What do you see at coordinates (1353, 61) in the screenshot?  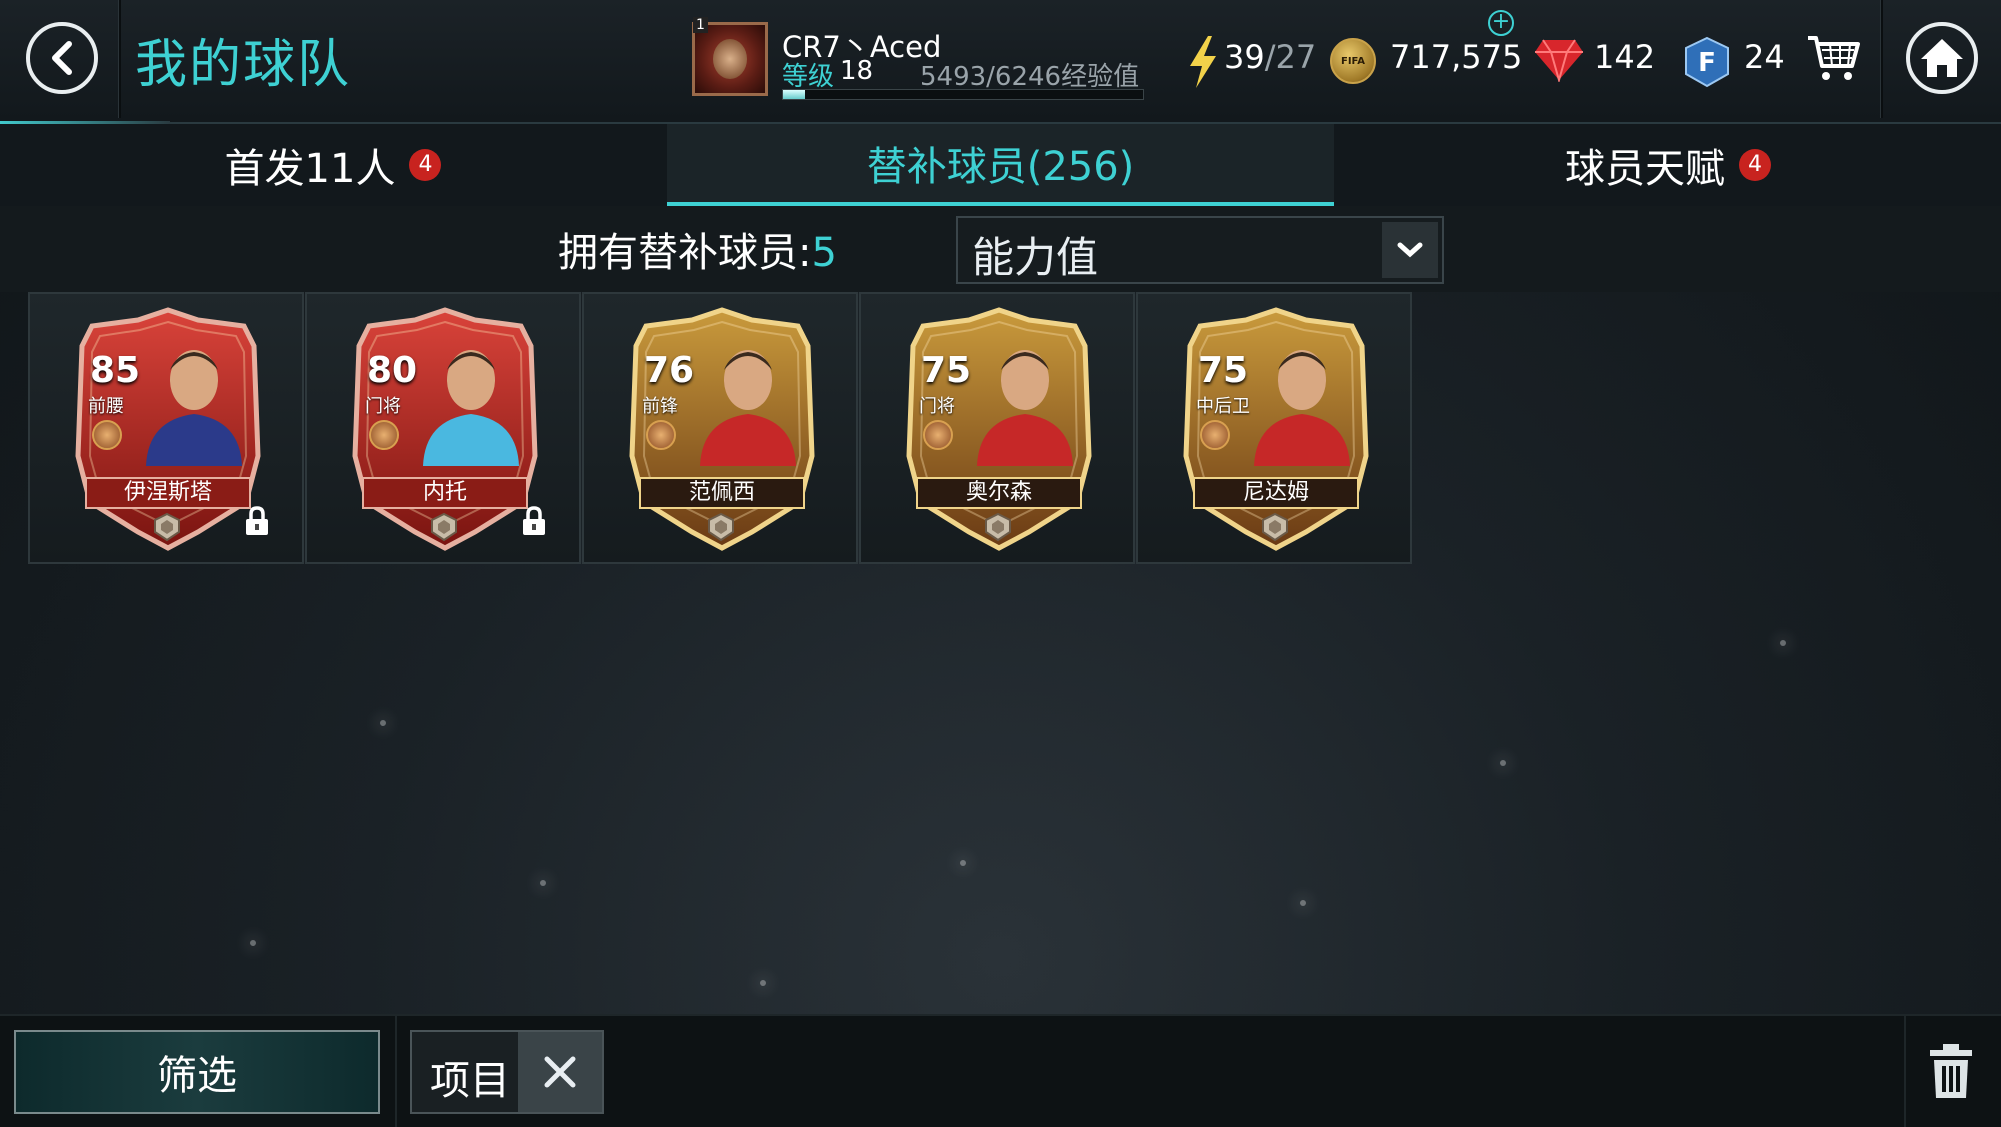 I see `fifa-coin-icon: FIFA` at bounding box center [1353, 61].